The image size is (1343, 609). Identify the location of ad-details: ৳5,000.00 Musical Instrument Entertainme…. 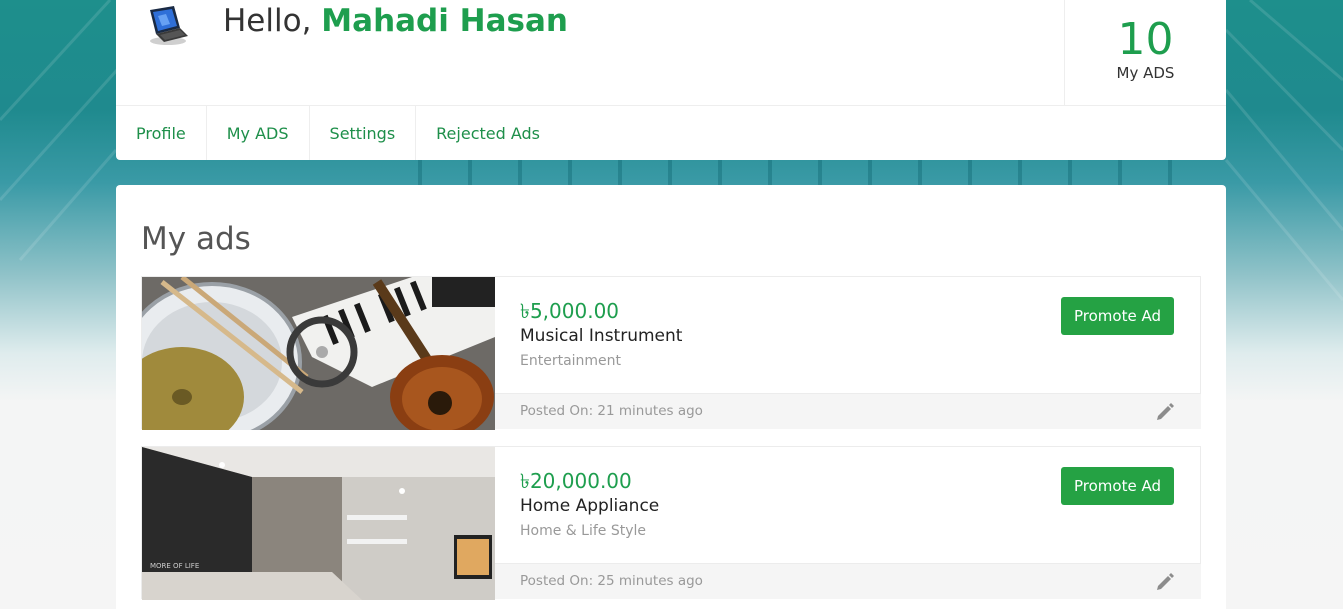
(848, 335).